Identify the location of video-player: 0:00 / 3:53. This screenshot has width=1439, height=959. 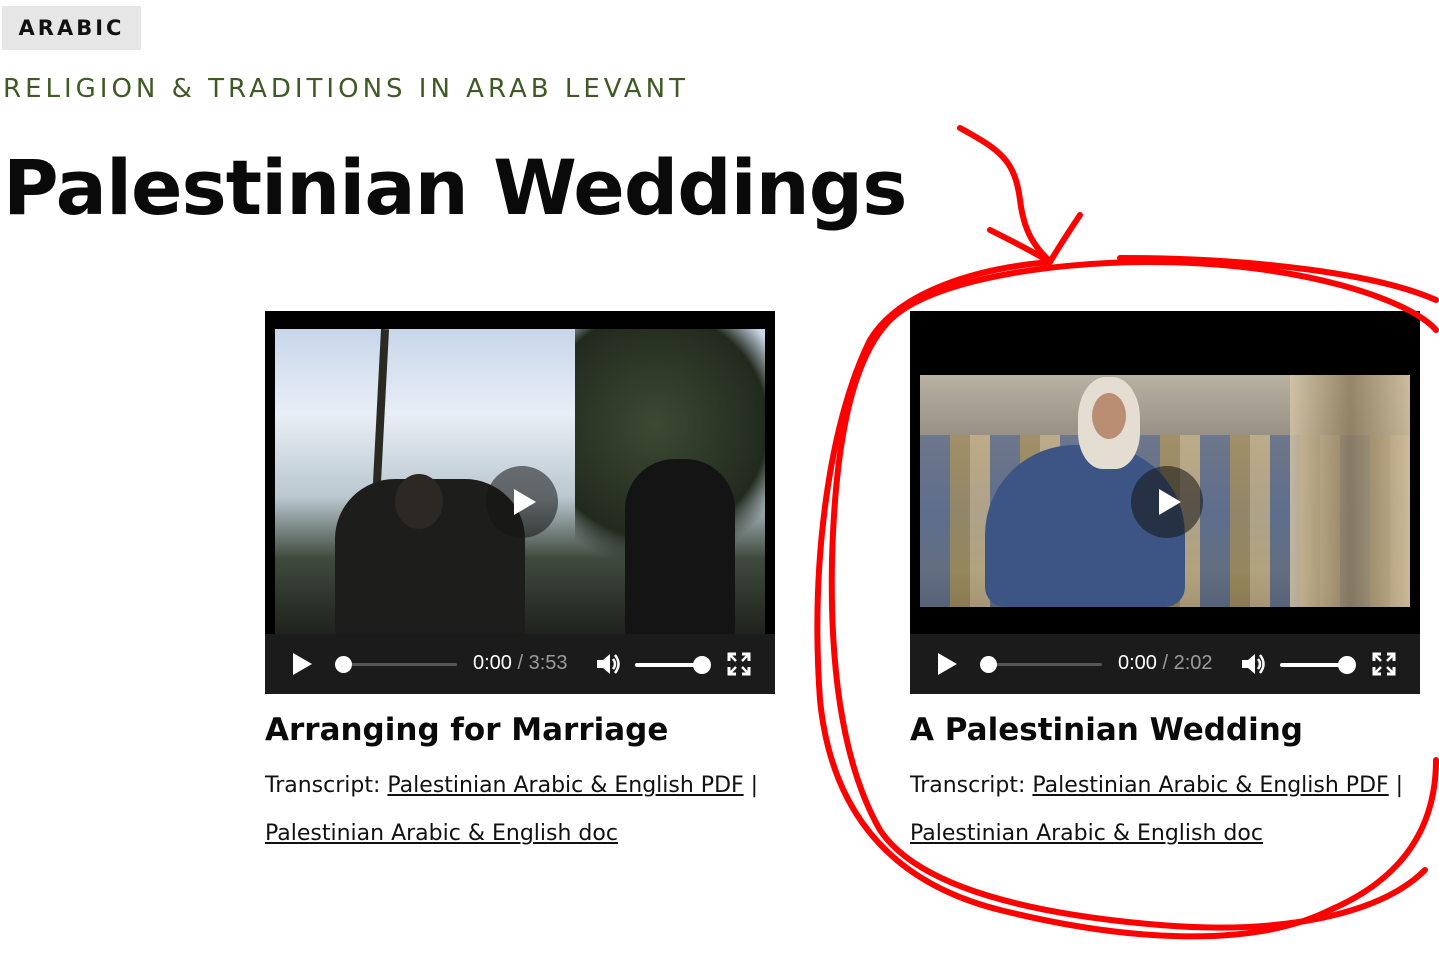
(520, 502).